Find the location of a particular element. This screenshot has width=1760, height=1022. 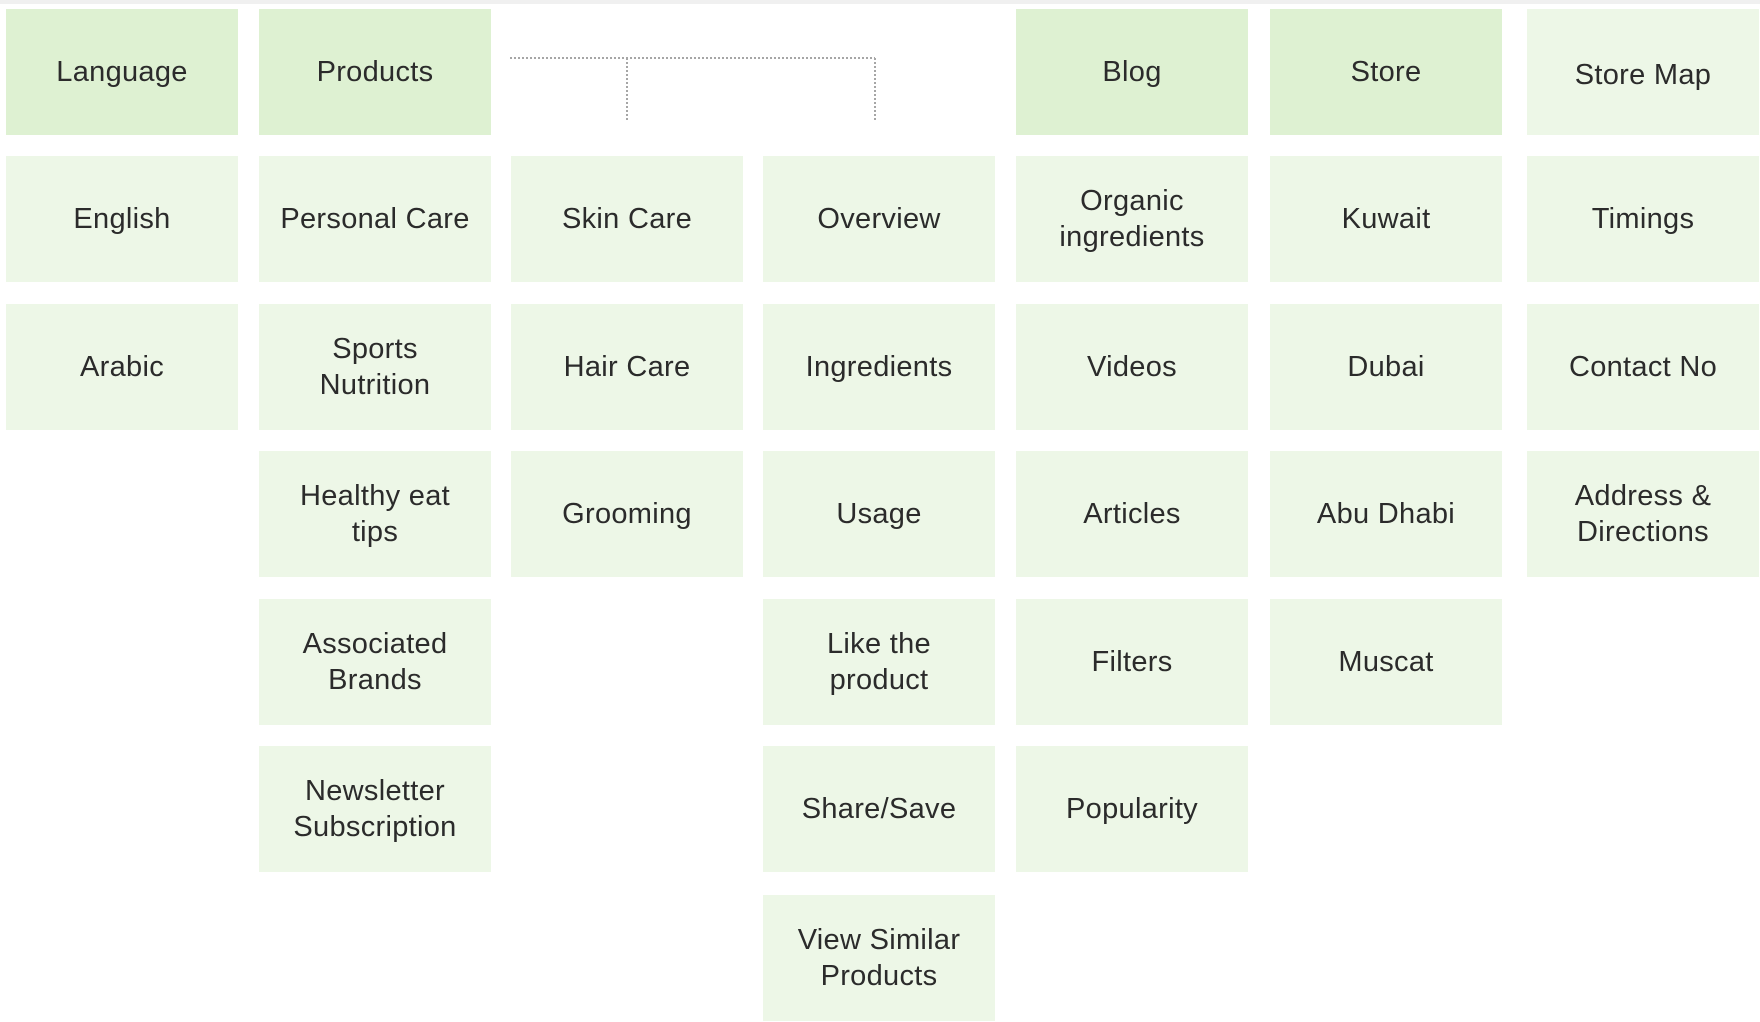

node-blog-organic-ingredients: Organic ingredients is located at coordinates (1132, 219).